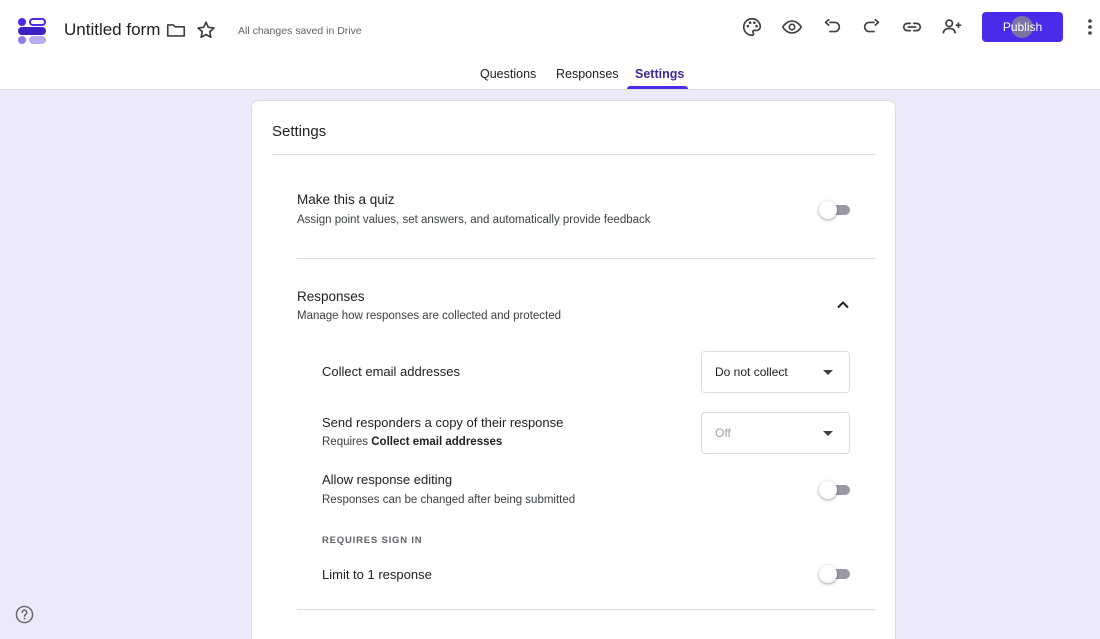 This screenshot has height=639, width=1100. I want to click on requires-sign-in-caption: REQUIRES SIGN IN, so click(372, 540).